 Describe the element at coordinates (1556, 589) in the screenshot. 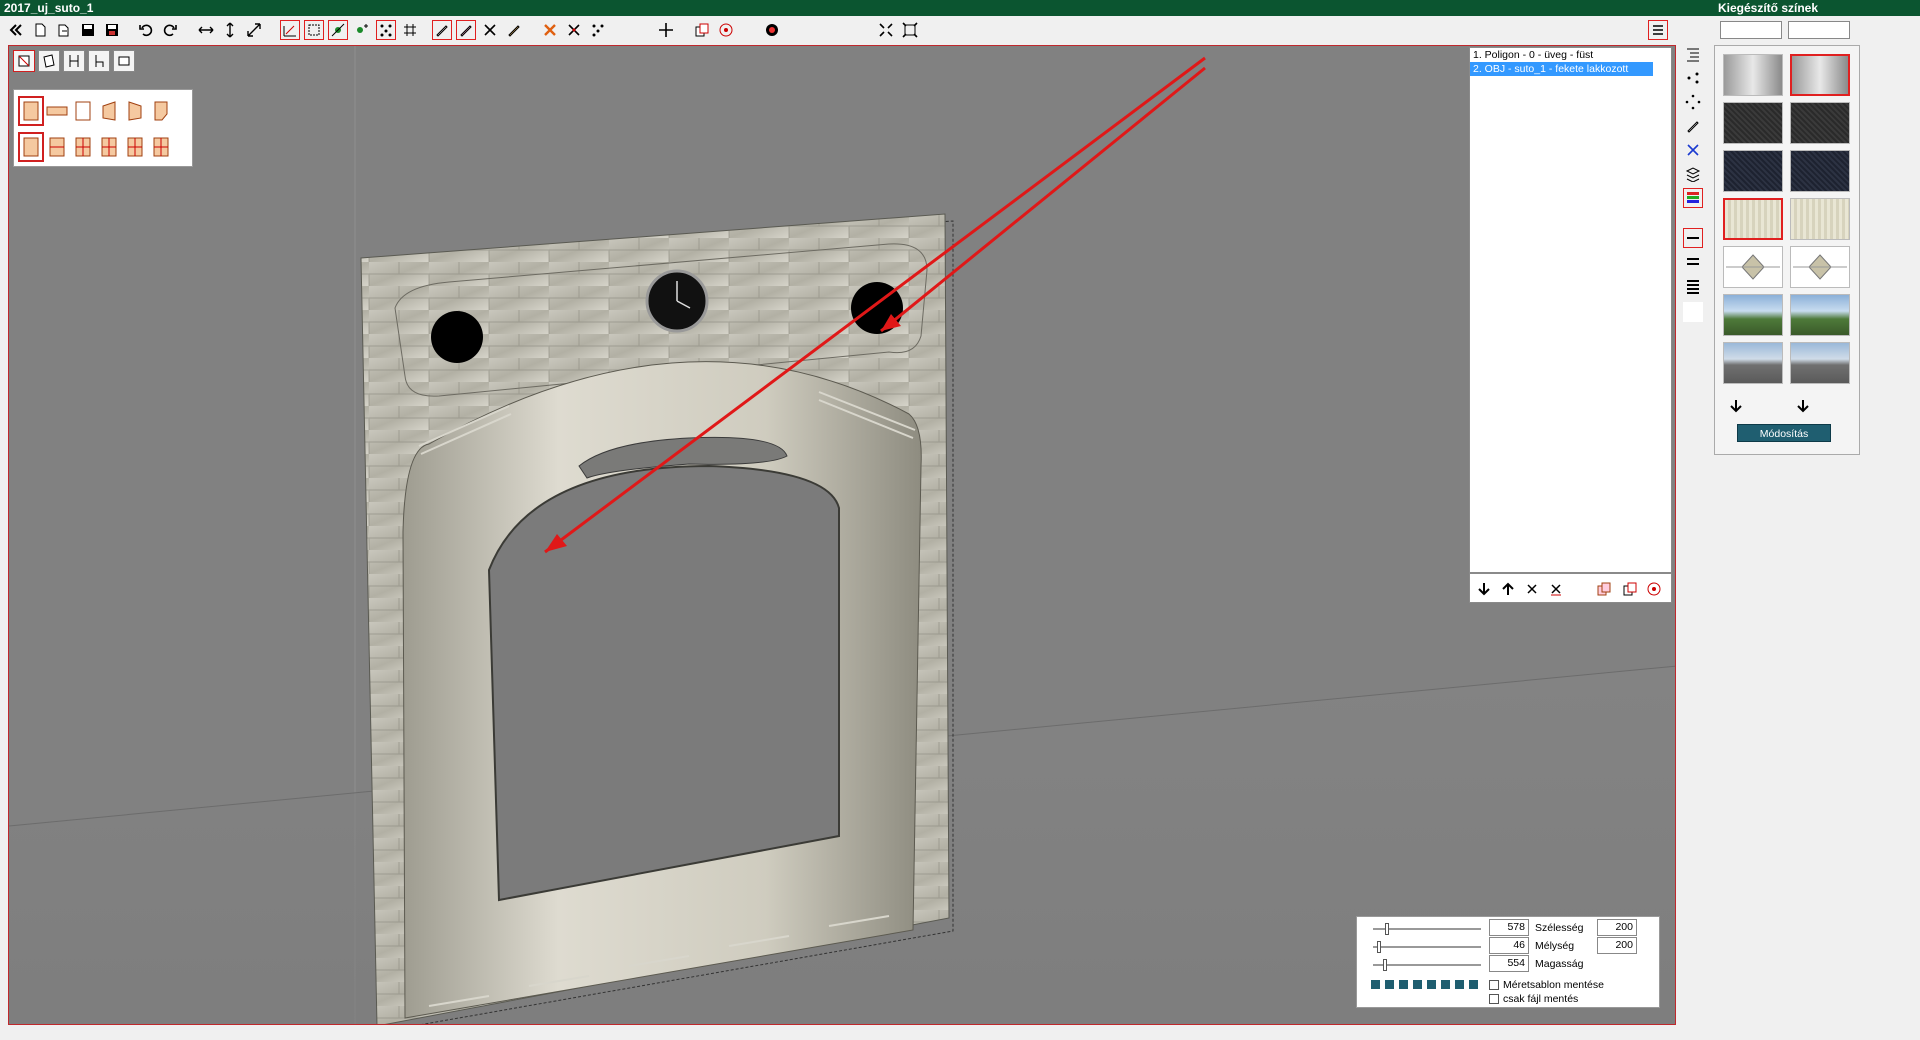

I see `remove-all-icon` at that location.